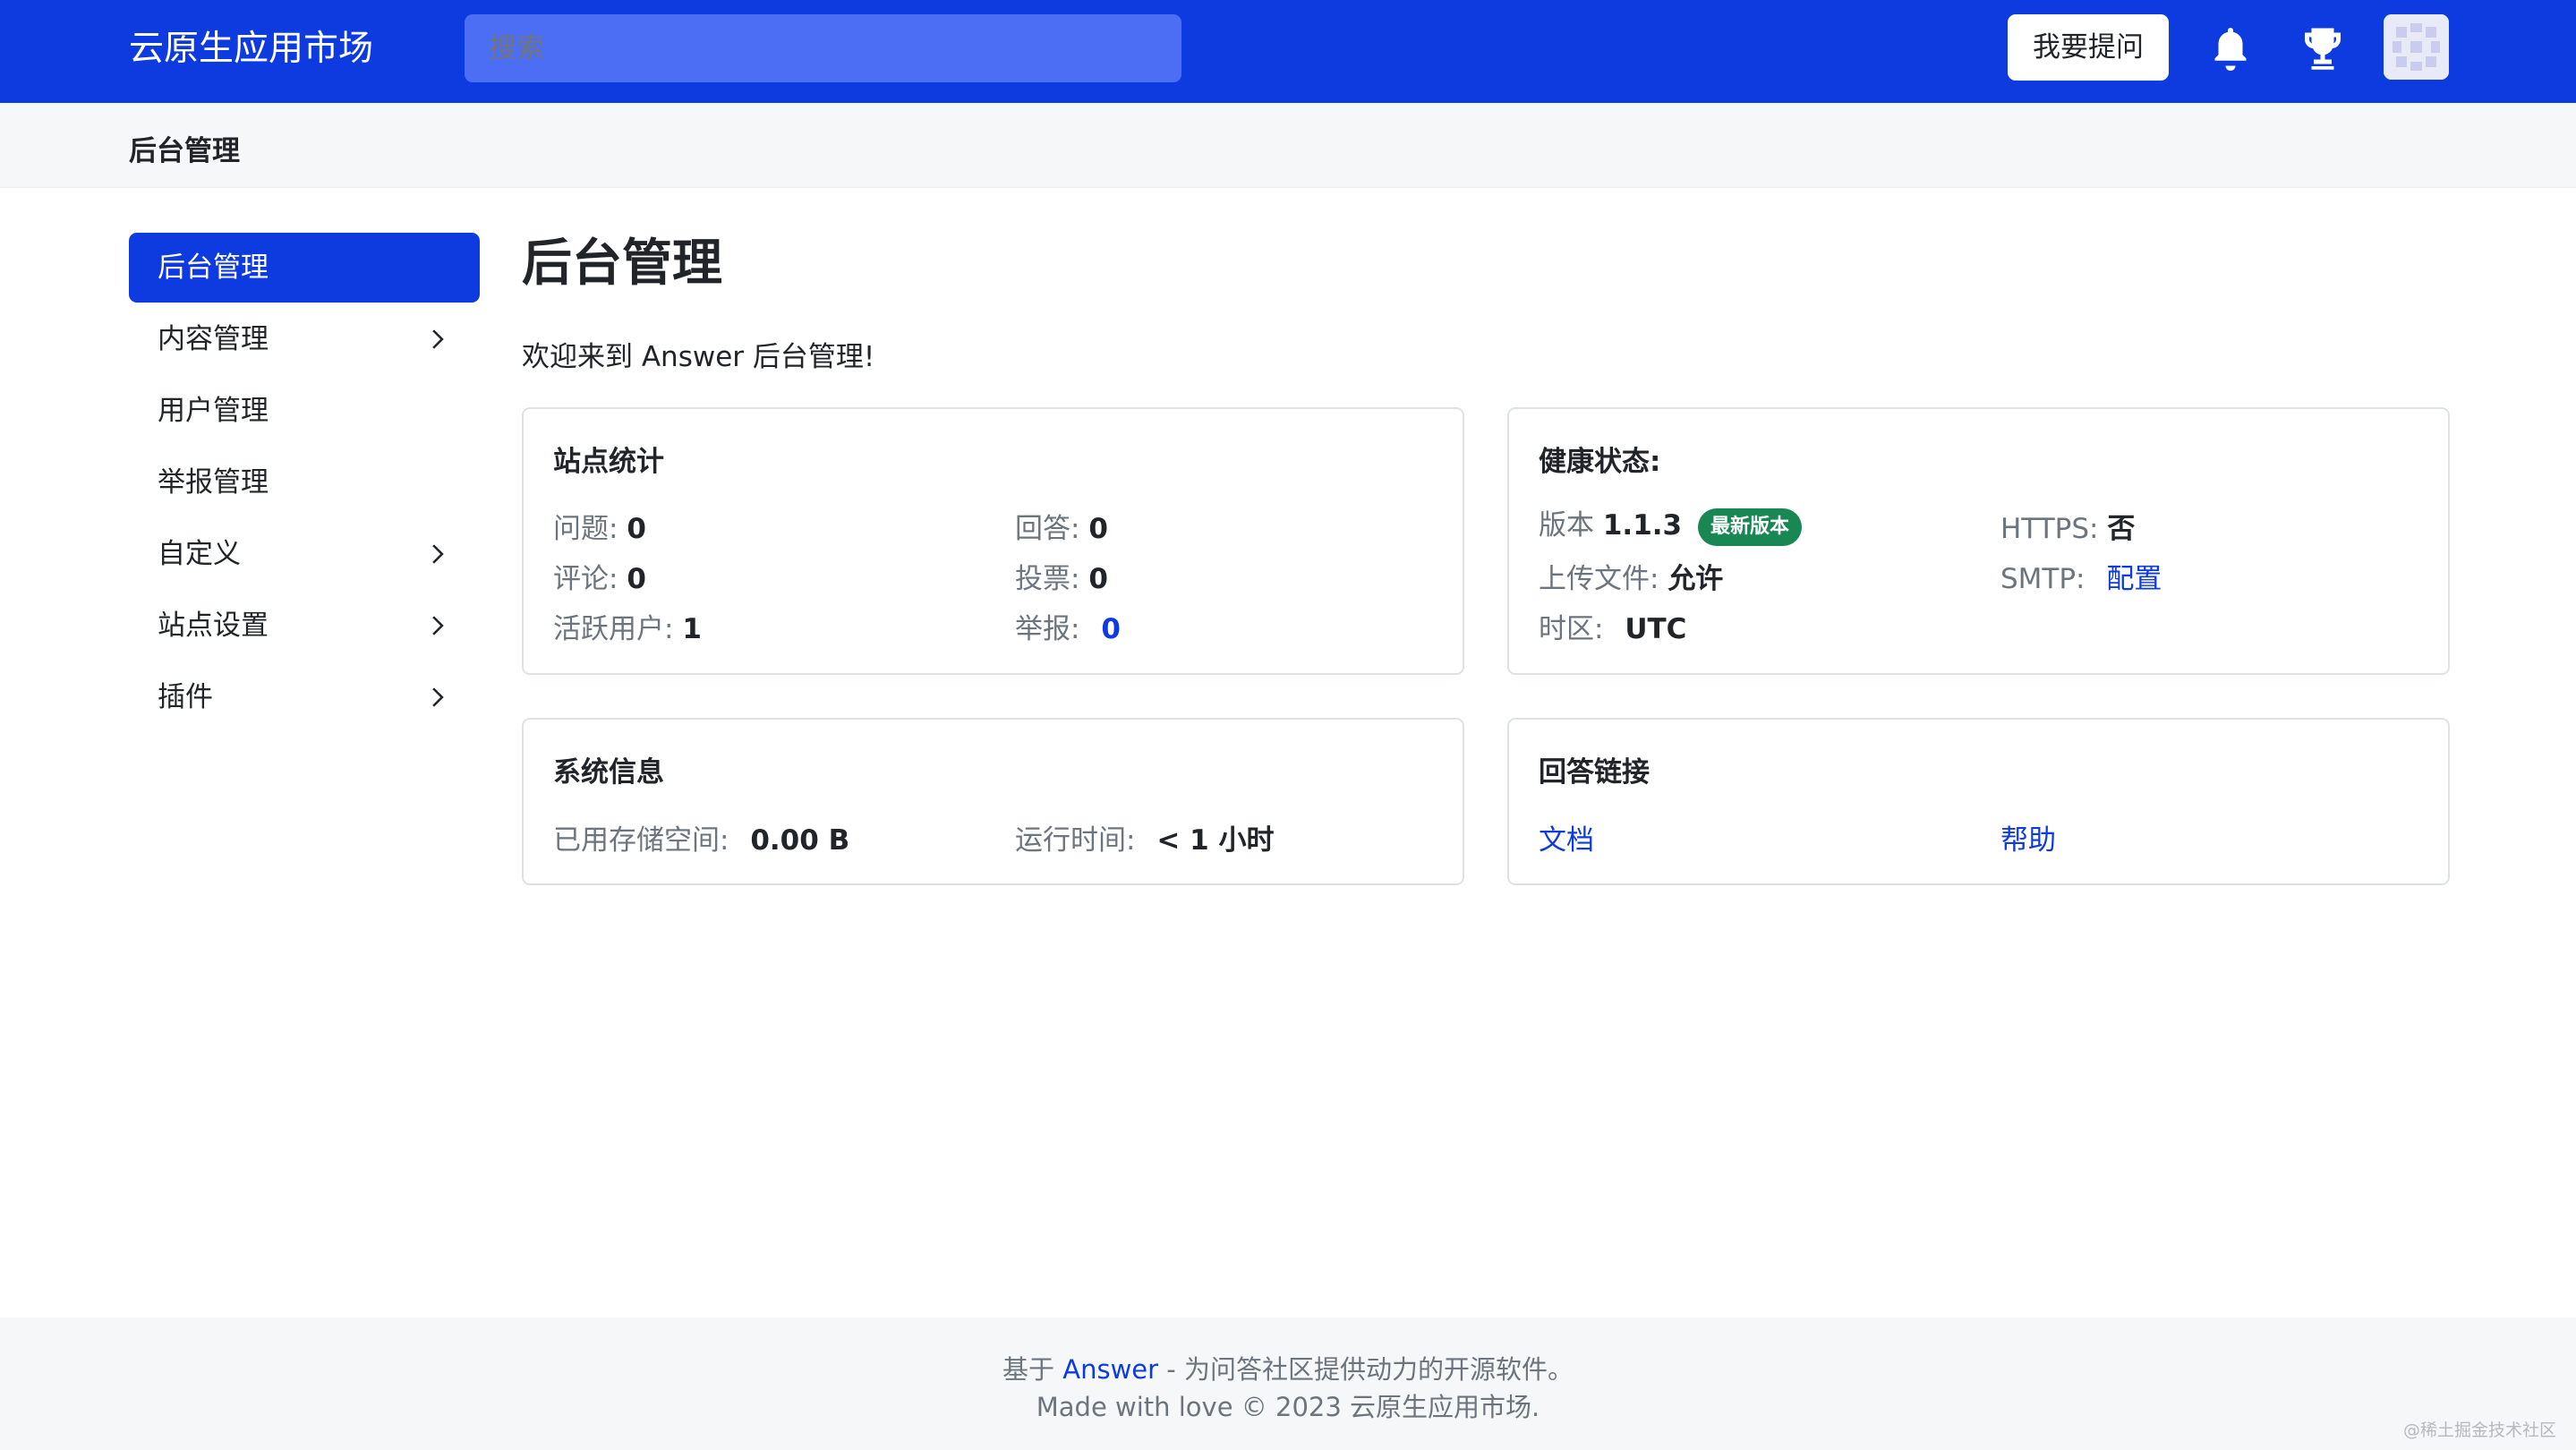 The image size is (2576, 1450). What do you see at coordinates (622, 264) in the screenshot?
I see `page-title: 后台管理` at bounding box center [622, 264].